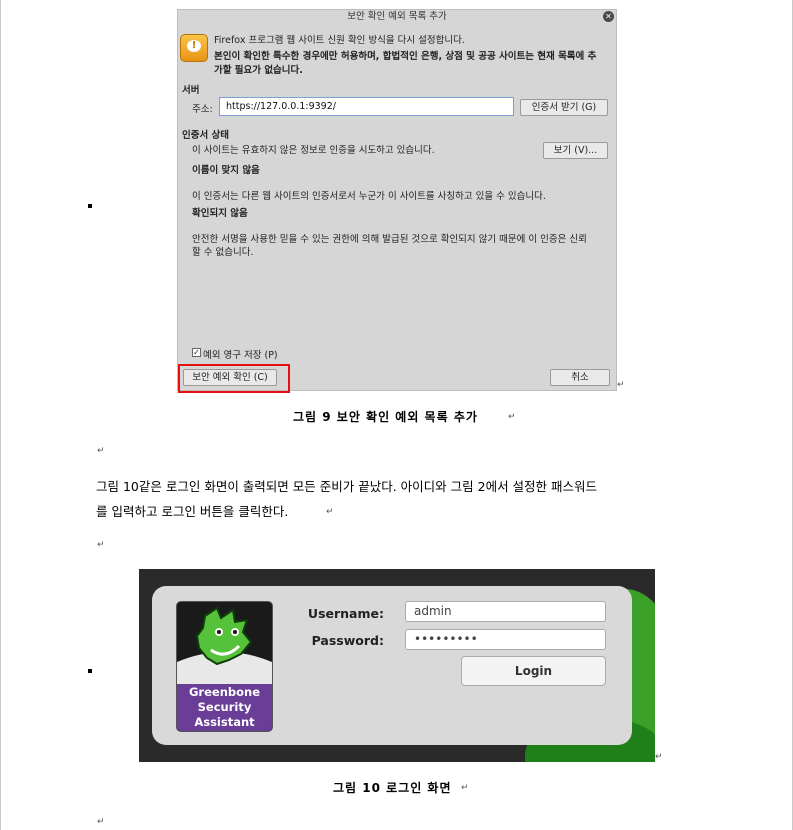 The image size is (793, 830). Describe the element at coordinates (234, 378) in the screenshot. I see `highlight-box` at that location.